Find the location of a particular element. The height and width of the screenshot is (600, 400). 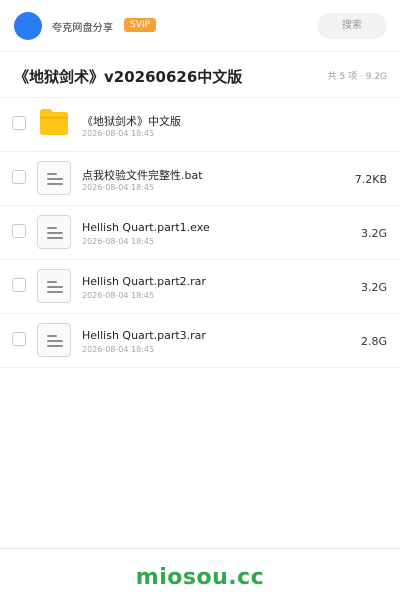

svip-badge: SVIP is located at coordinates (140, 25).